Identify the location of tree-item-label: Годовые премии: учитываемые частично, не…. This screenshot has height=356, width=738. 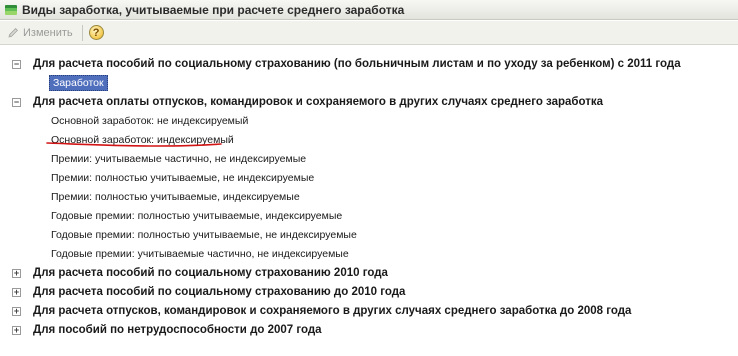
(200, 254).